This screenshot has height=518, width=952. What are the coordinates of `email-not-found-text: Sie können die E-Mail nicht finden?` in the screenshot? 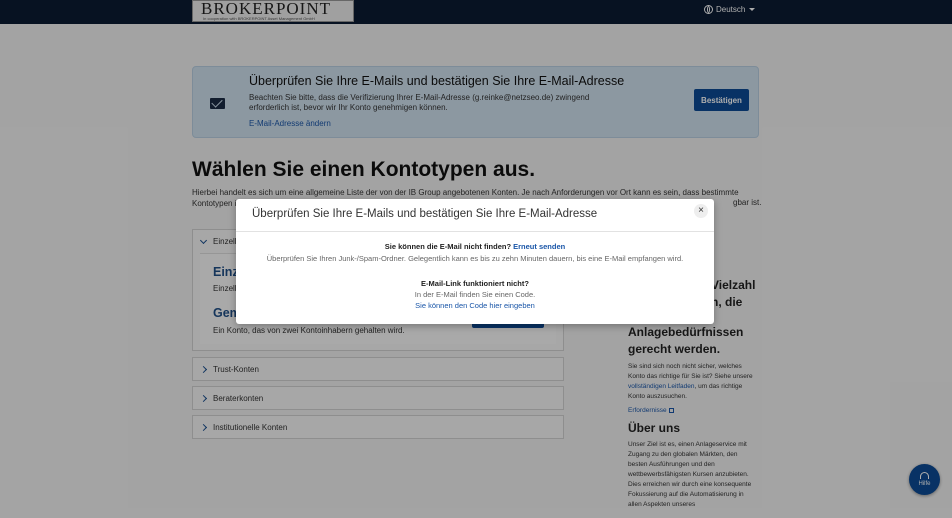 It's located at (448, 246).